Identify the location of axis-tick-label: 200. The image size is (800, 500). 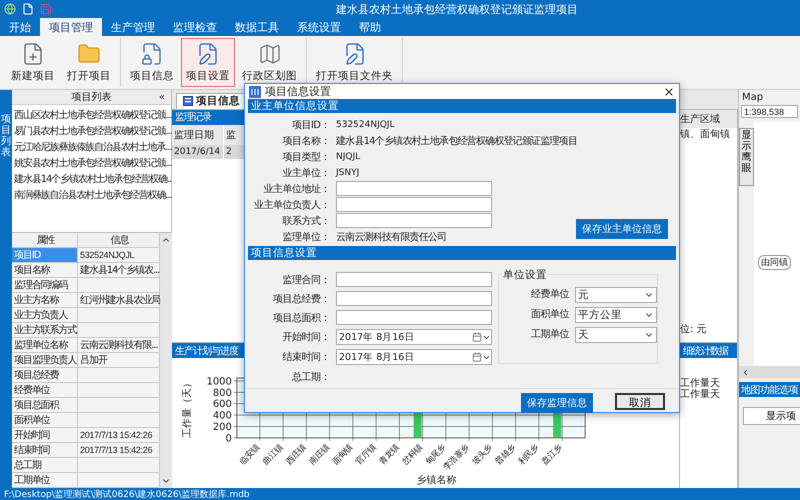
(222, 427).